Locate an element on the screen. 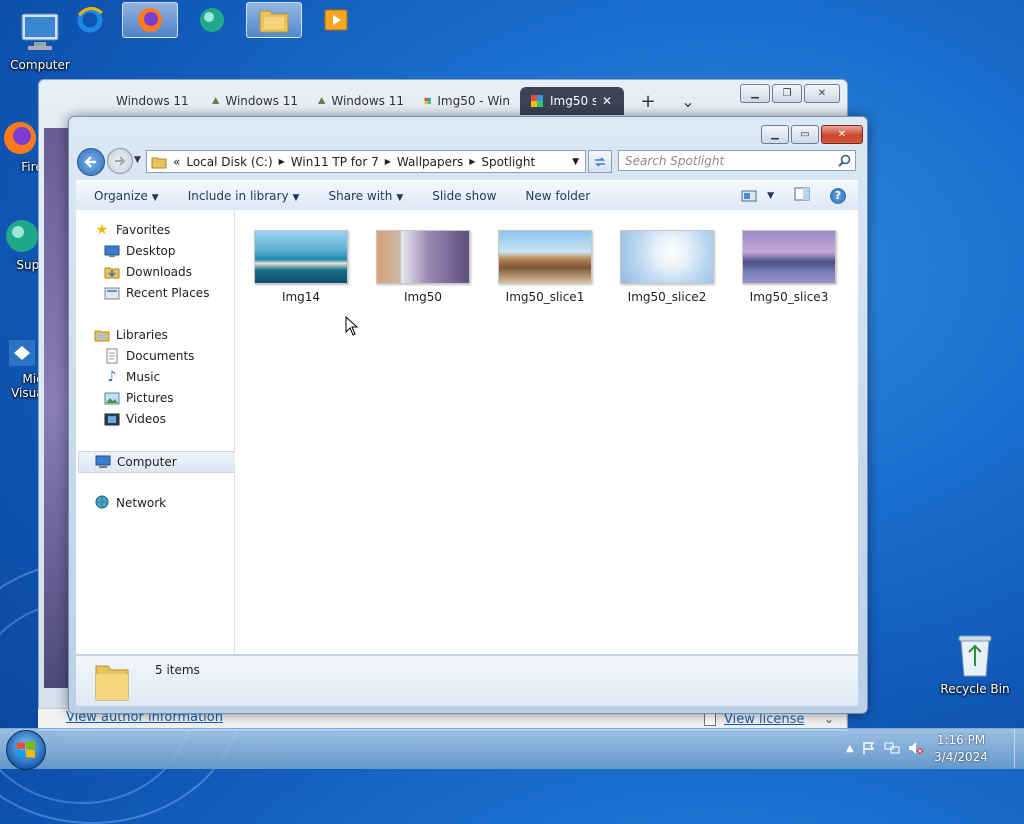 The image size is (1024, 824). recycle-bin-icon is located at coordinates (975, 656).